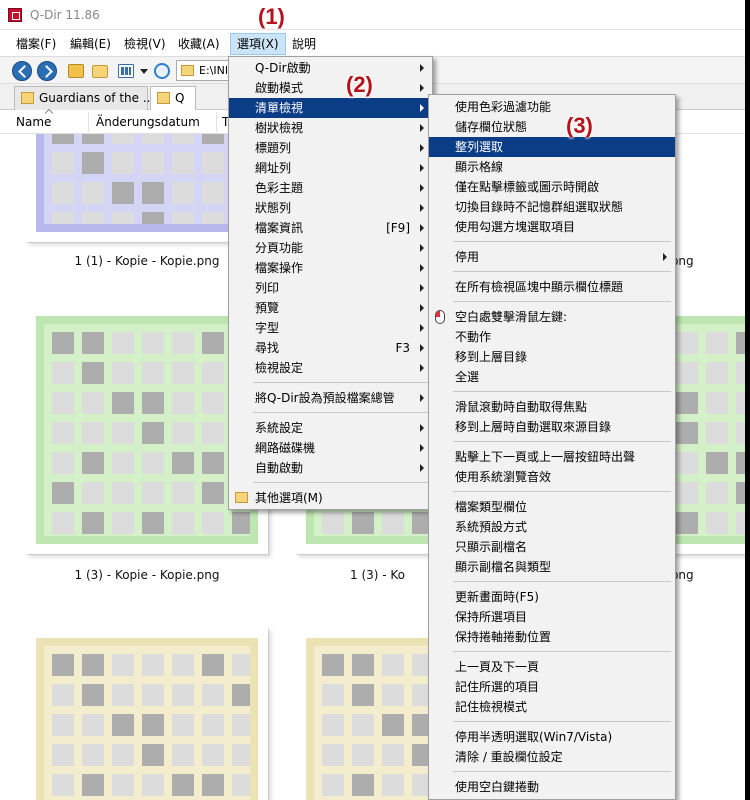  What do you see at coordinates (126, 71) in the screenshot?
I see `view-mode-icon` at bounding box center [126, 71].